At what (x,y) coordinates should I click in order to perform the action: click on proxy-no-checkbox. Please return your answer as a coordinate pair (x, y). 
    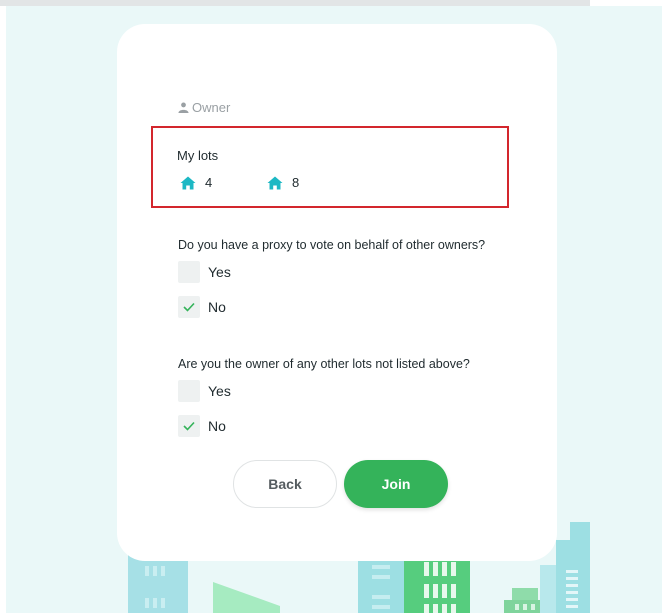
    Looking at the image, I should click on (189, 307).